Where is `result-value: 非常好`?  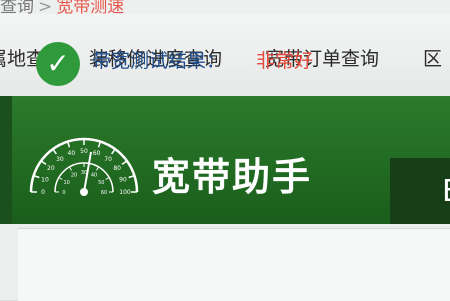
result-value: 非常好 is located at coordinates (285, 61).